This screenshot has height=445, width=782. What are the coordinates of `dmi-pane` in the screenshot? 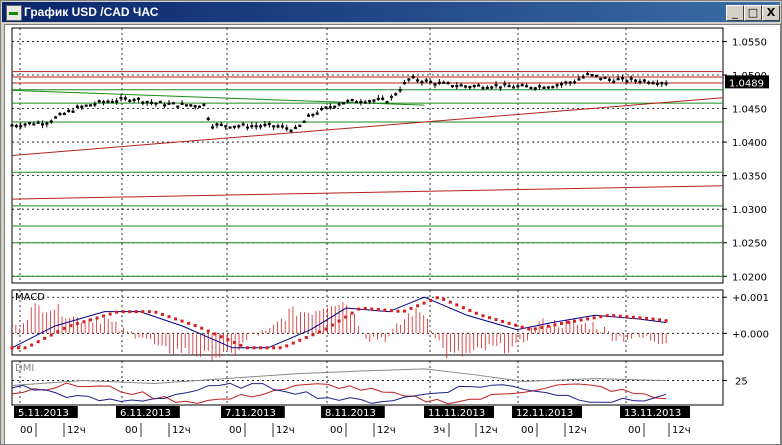 It's located at (367, 383).